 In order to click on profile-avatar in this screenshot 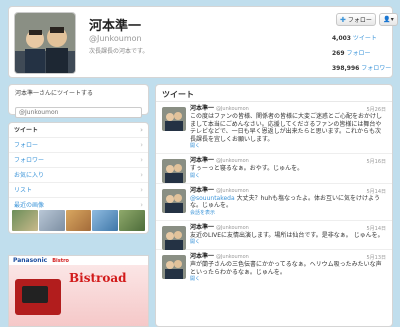, I will do `click(45, 43)`.